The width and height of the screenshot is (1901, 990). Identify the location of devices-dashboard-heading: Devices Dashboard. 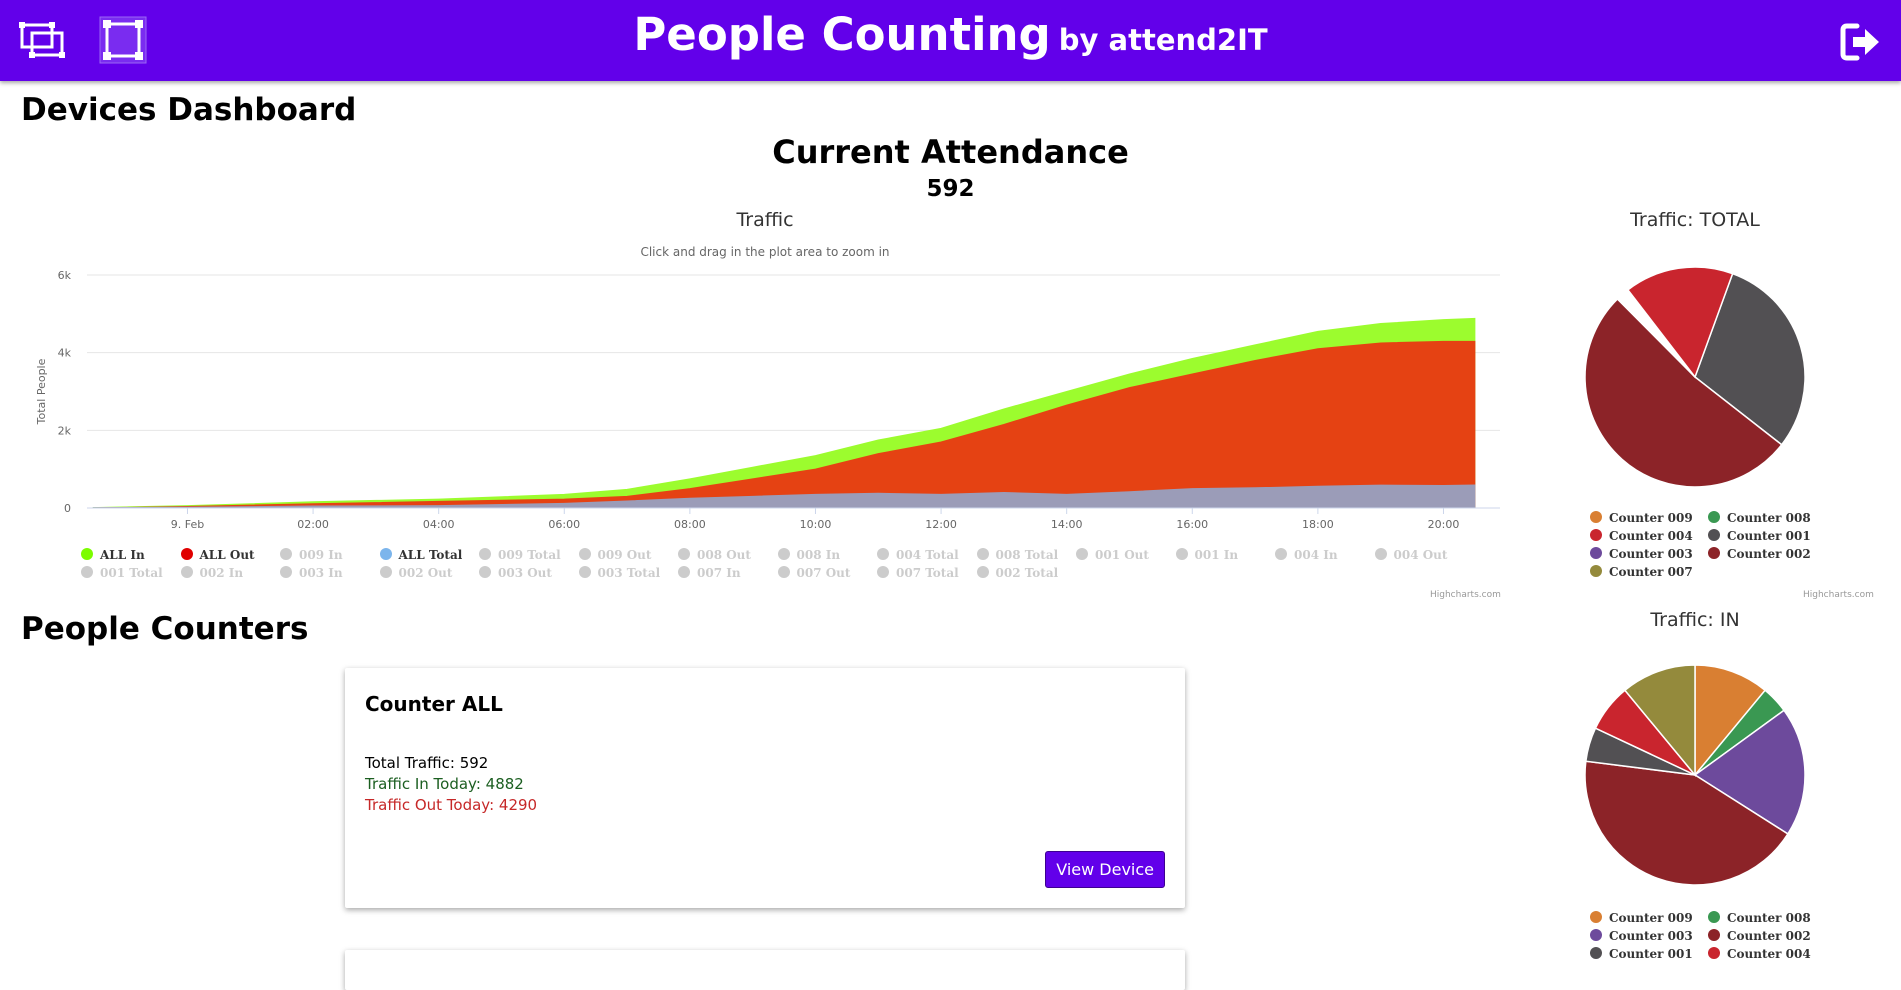
(189, 110).